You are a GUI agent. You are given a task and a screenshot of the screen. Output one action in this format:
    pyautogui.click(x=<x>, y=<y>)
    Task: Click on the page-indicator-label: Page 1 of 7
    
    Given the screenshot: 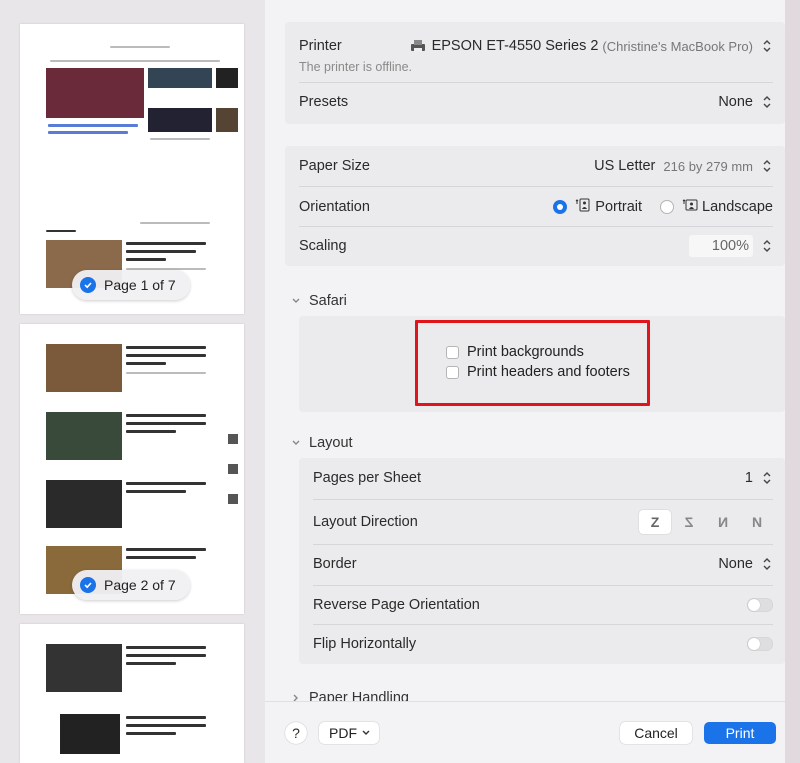 What is the action you would take?
    pyautogui.click(x=140, y=285)
    